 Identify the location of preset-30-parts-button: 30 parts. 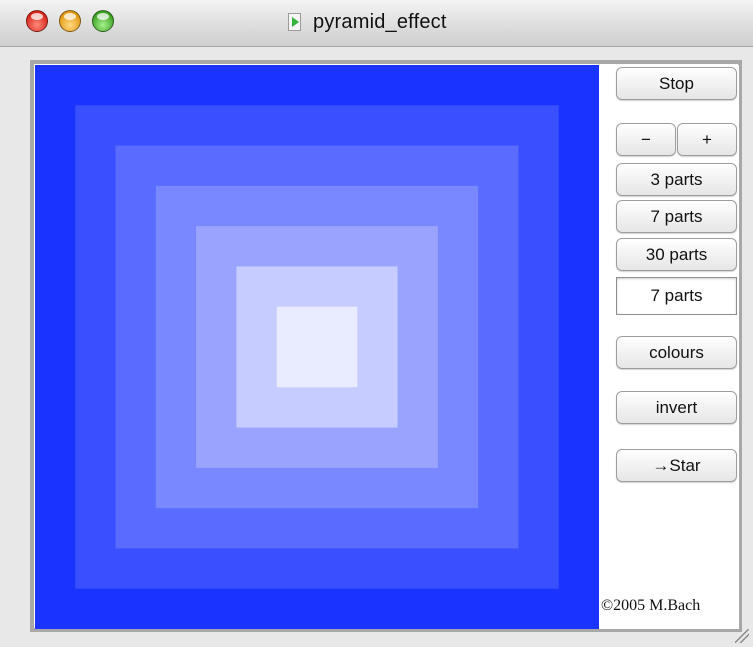
(676, 254).